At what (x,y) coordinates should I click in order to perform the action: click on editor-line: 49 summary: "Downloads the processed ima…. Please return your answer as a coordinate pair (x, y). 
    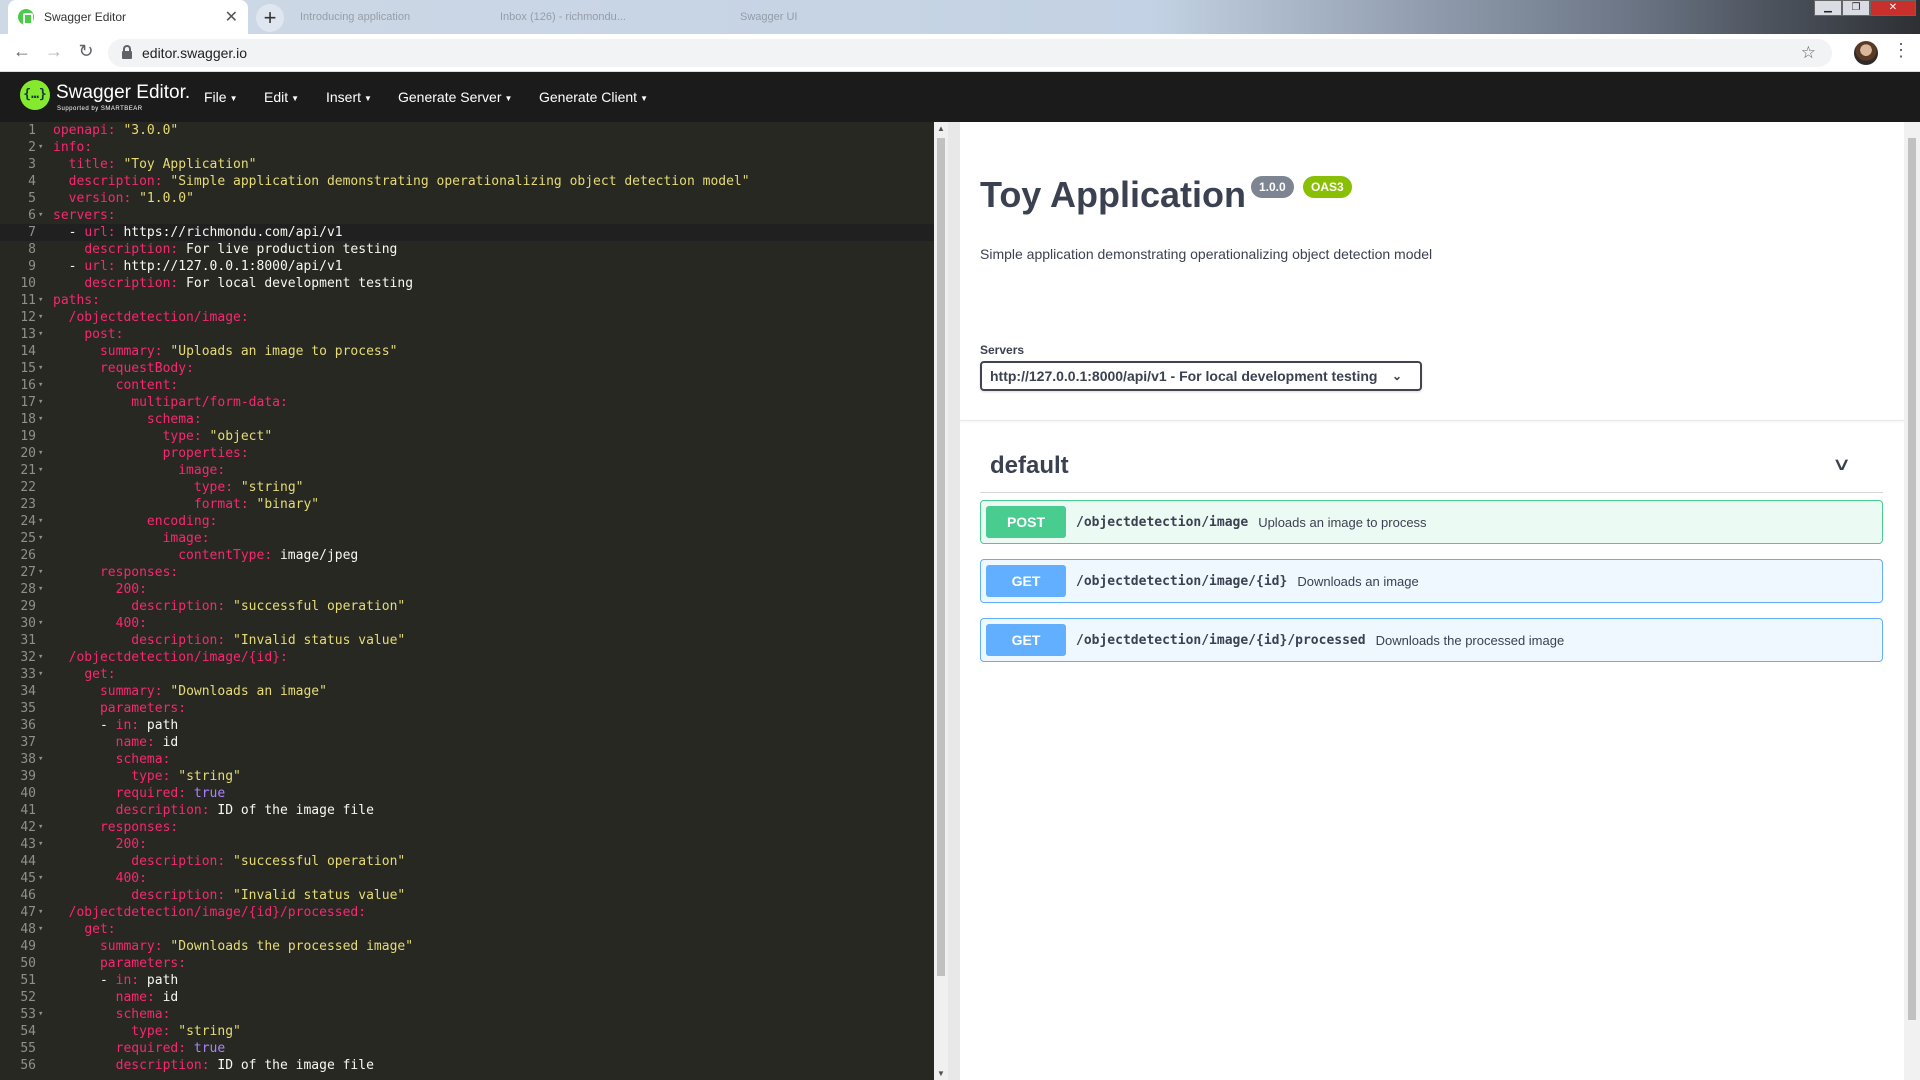
    Looking at the image, I should click on (467, 946).